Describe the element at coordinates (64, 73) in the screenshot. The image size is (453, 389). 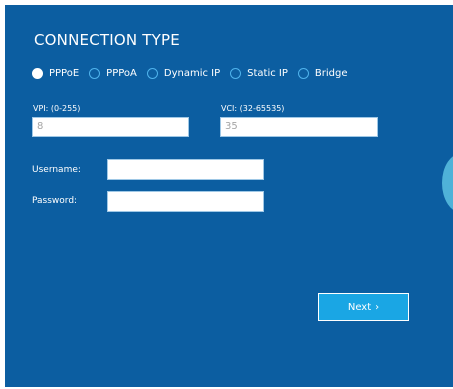
I see `radio-label: PPPoE` at that location.